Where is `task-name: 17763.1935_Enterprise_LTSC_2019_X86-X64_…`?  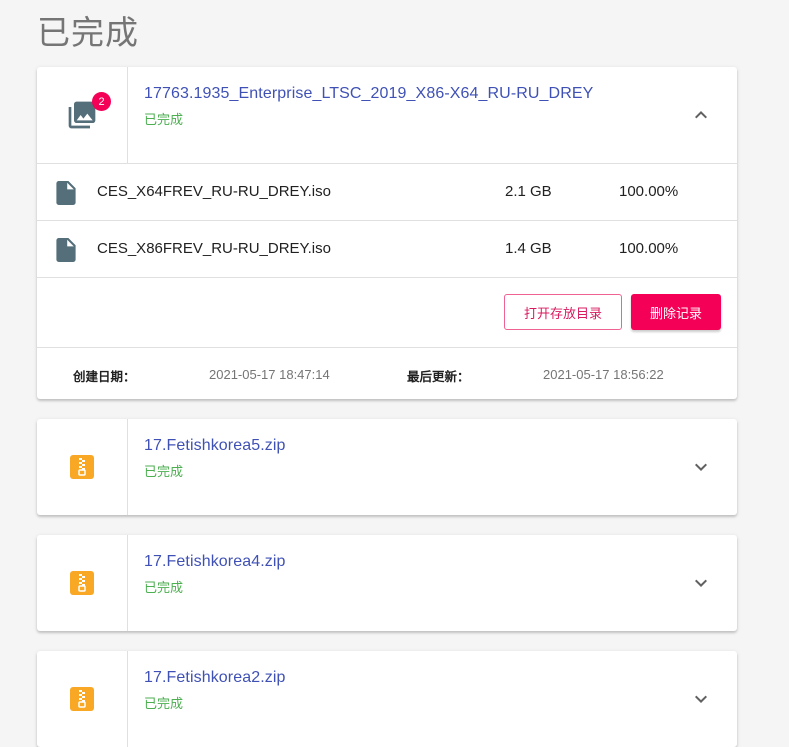
task-name: 17763.1935_Enterprise_LTSC_2019_X86-X64_… is located at coordinates (368, 94).